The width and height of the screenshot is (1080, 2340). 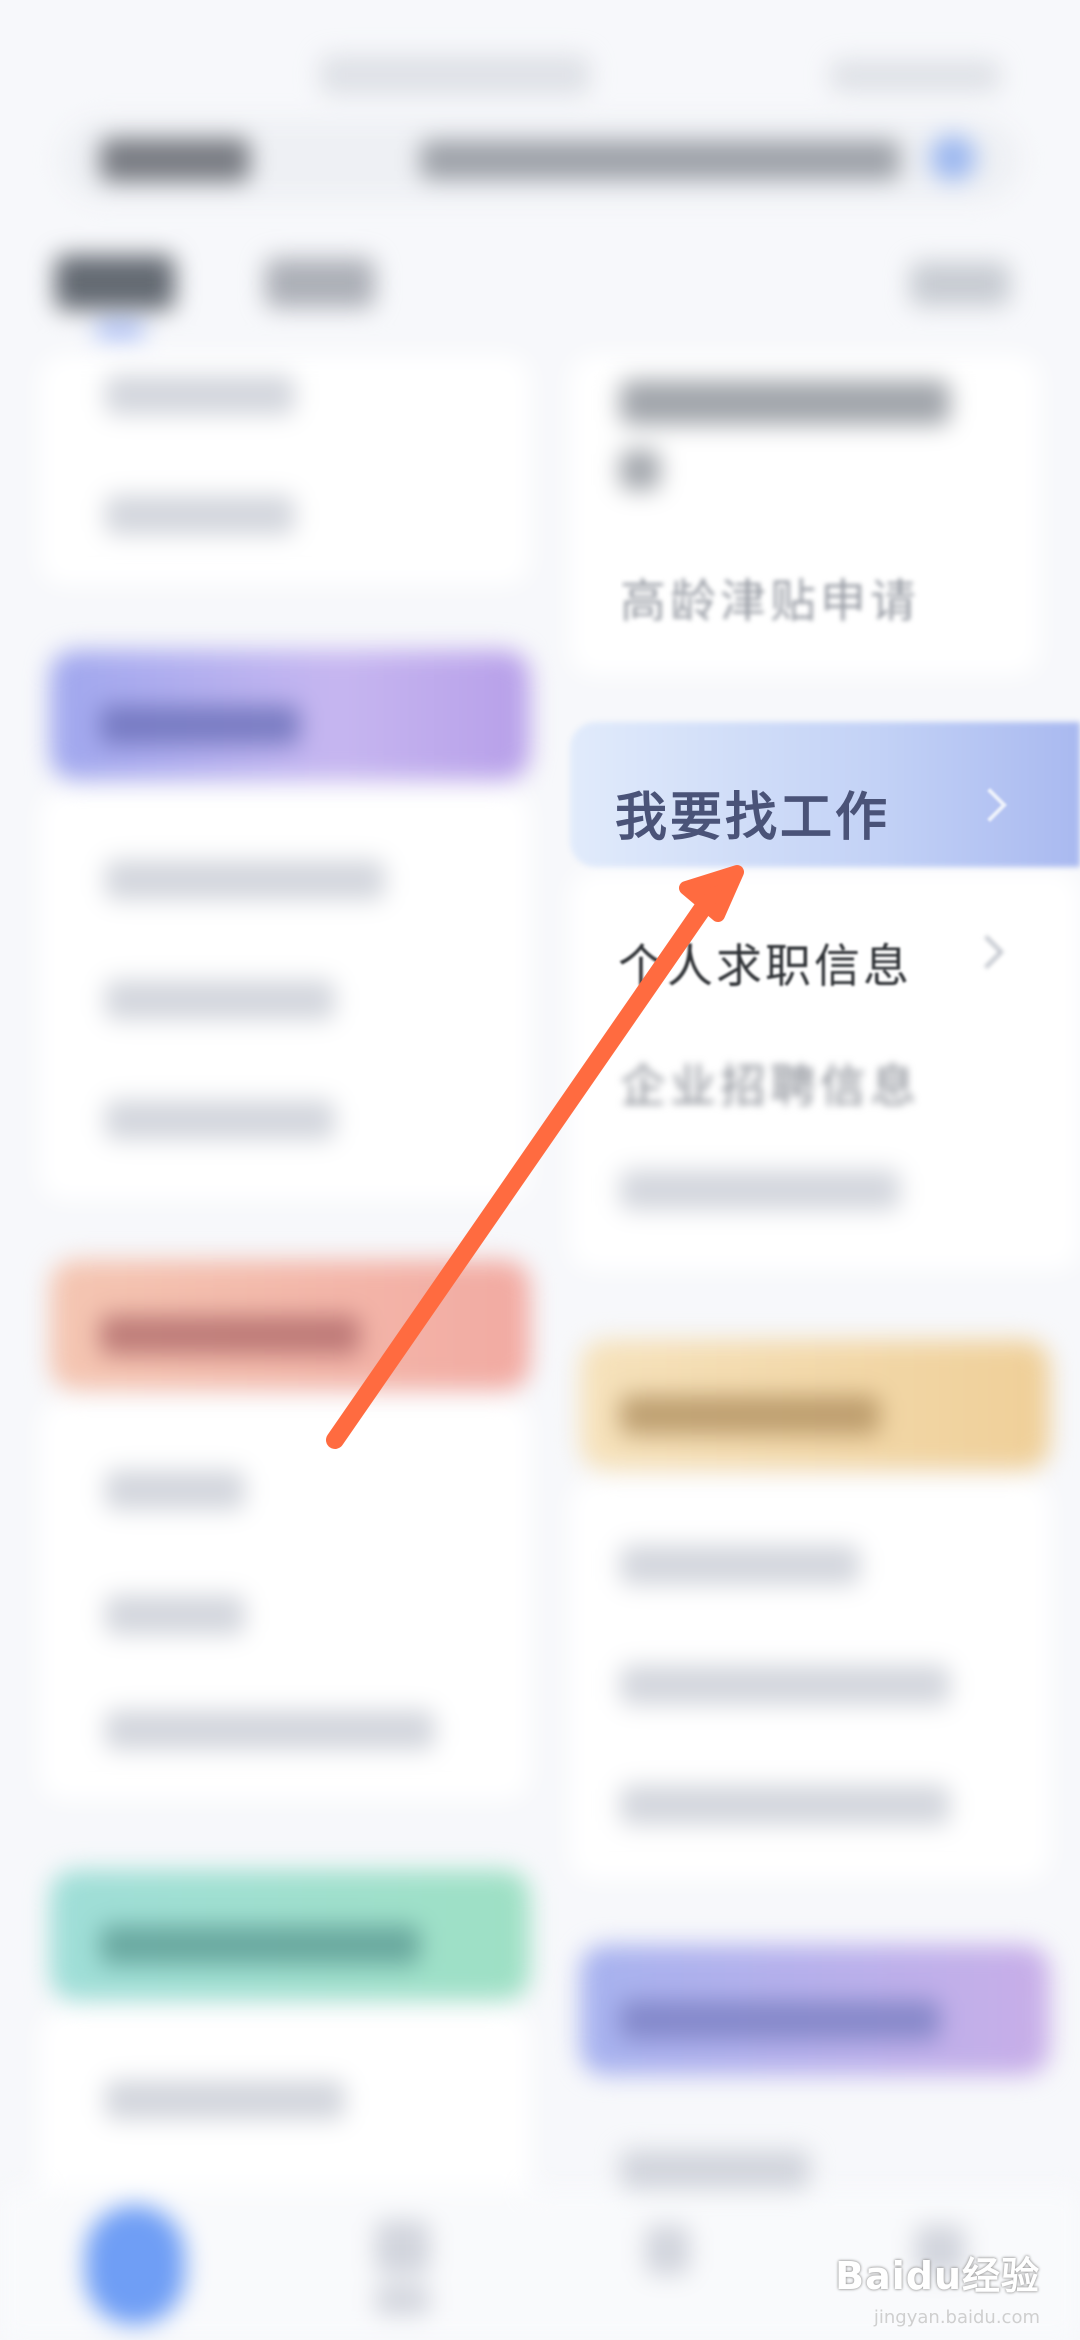 I want to click on arrow-shaft, so click(x=520, y=1172).